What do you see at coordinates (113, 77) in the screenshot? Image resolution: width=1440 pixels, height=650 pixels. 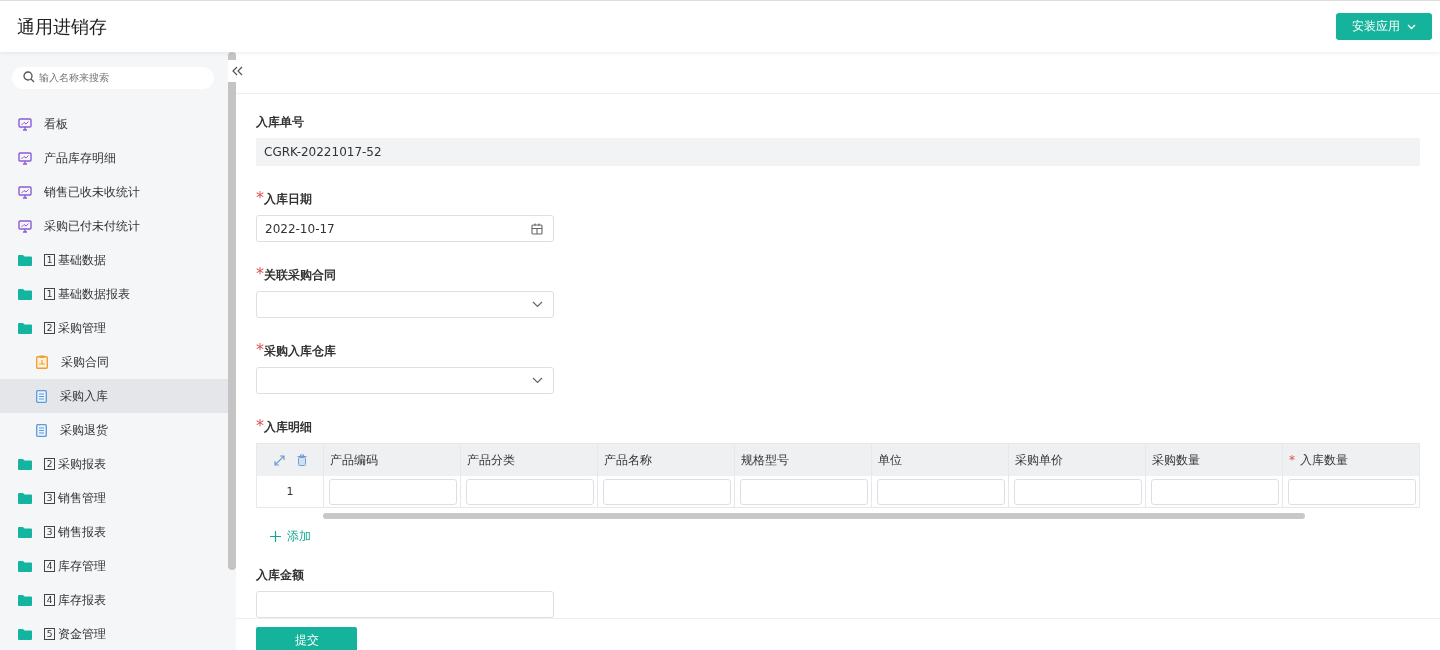 I see `search-field: 输入名称来搜索` at bounding box center [113, 77].